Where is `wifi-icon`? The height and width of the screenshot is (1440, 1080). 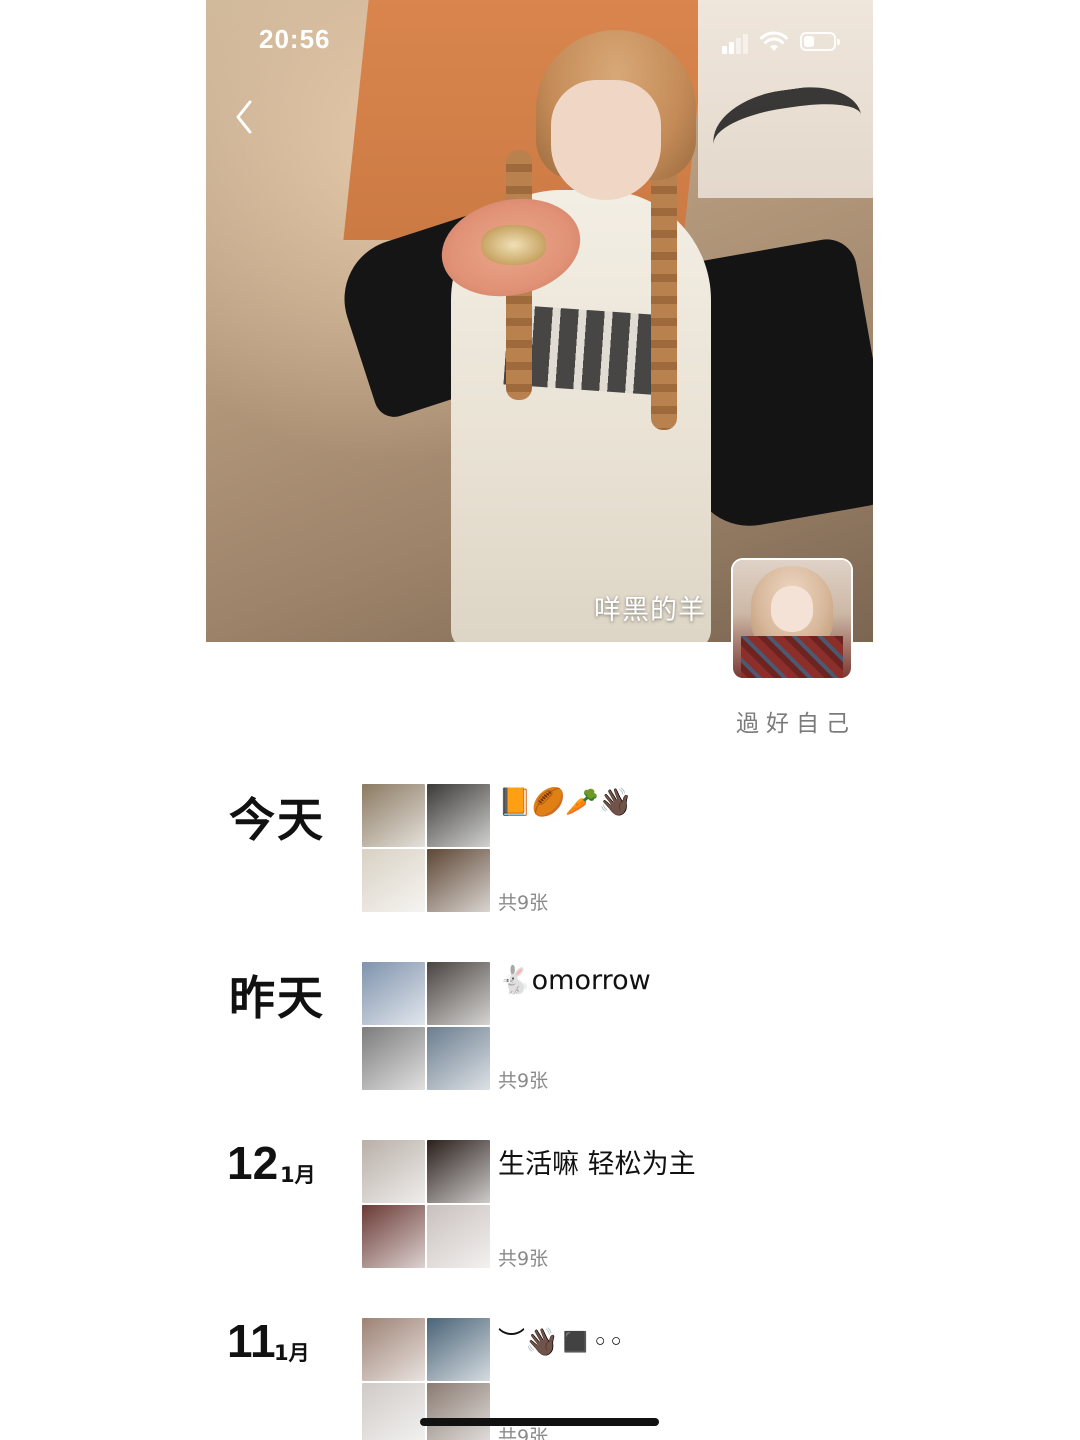
wifi-icon is located at coordinates (774, 41).